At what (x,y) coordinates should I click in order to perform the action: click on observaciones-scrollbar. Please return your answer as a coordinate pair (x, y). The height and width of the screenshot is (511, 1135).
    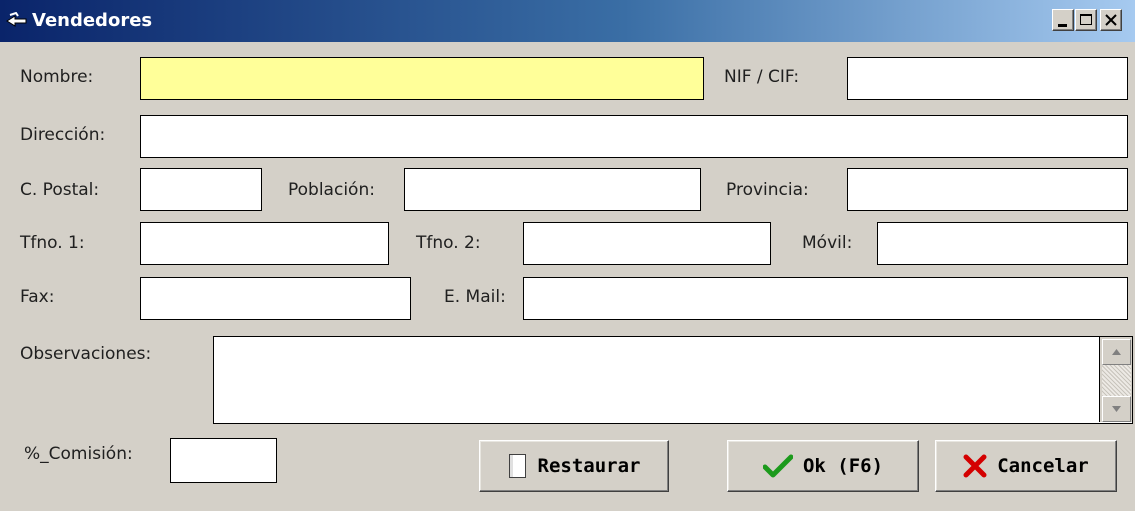
    Looking at the image, I should click on (1115, 379).